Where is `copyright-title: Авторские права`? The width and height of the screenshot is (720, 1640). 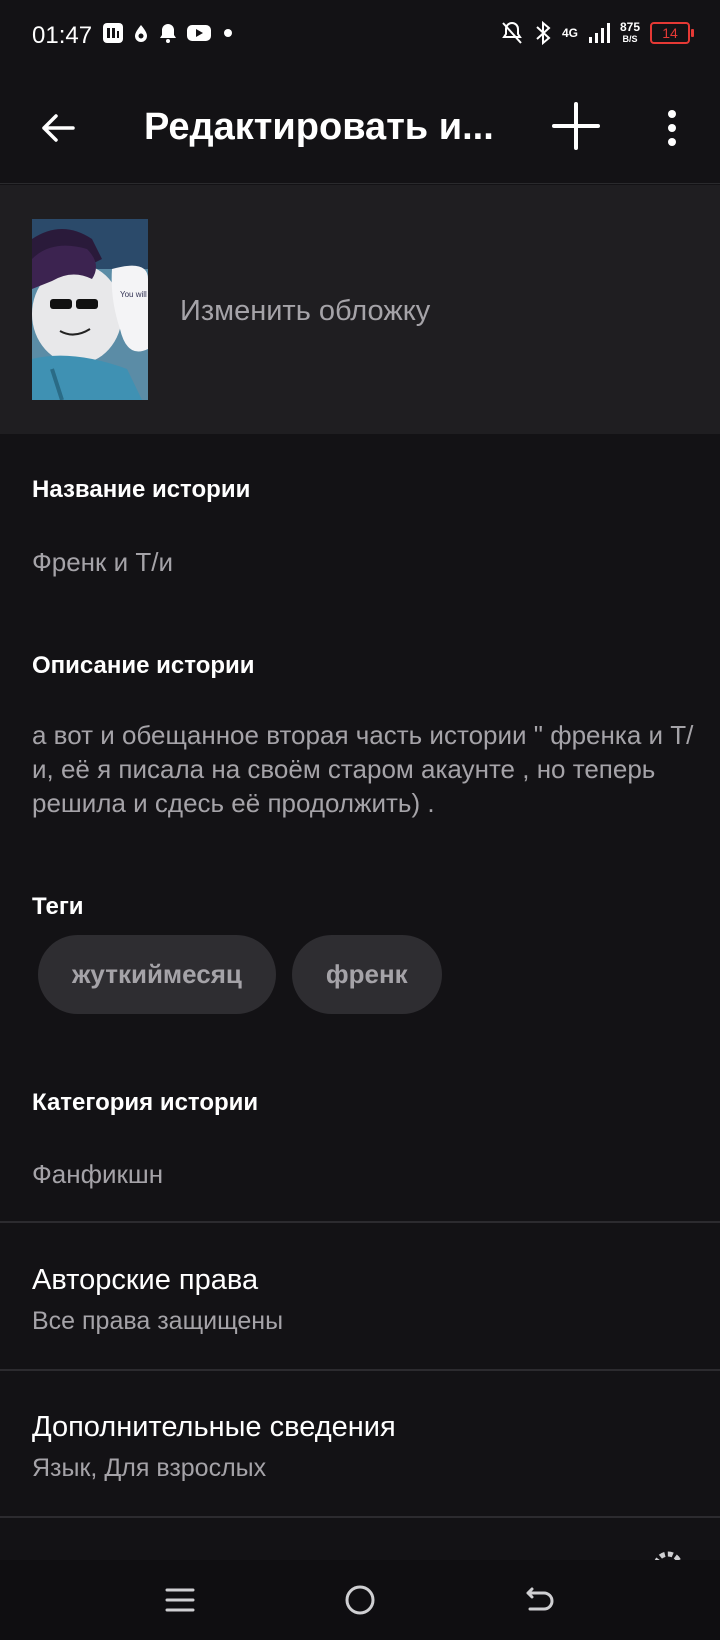 copyright-title: Авторские права is located at coordinates (145, 1280).